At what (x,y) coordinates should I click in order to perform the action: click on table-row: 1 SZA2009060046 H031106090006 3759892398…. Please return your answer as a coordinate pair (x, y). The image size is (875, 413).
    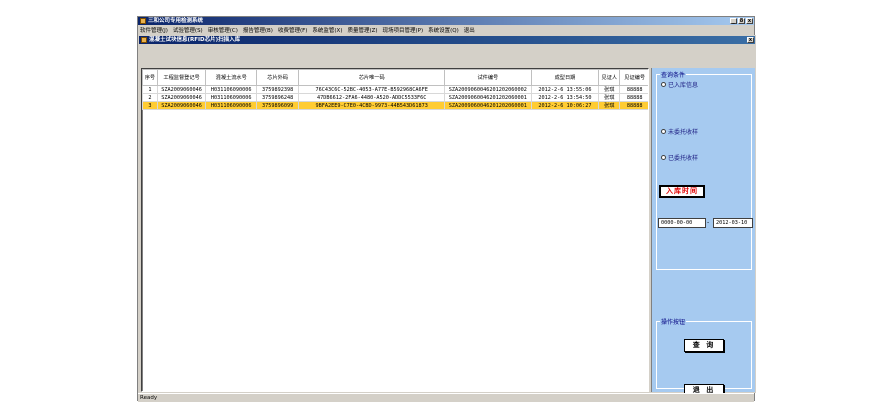
    Looking at the image, I should click on (395, 89).